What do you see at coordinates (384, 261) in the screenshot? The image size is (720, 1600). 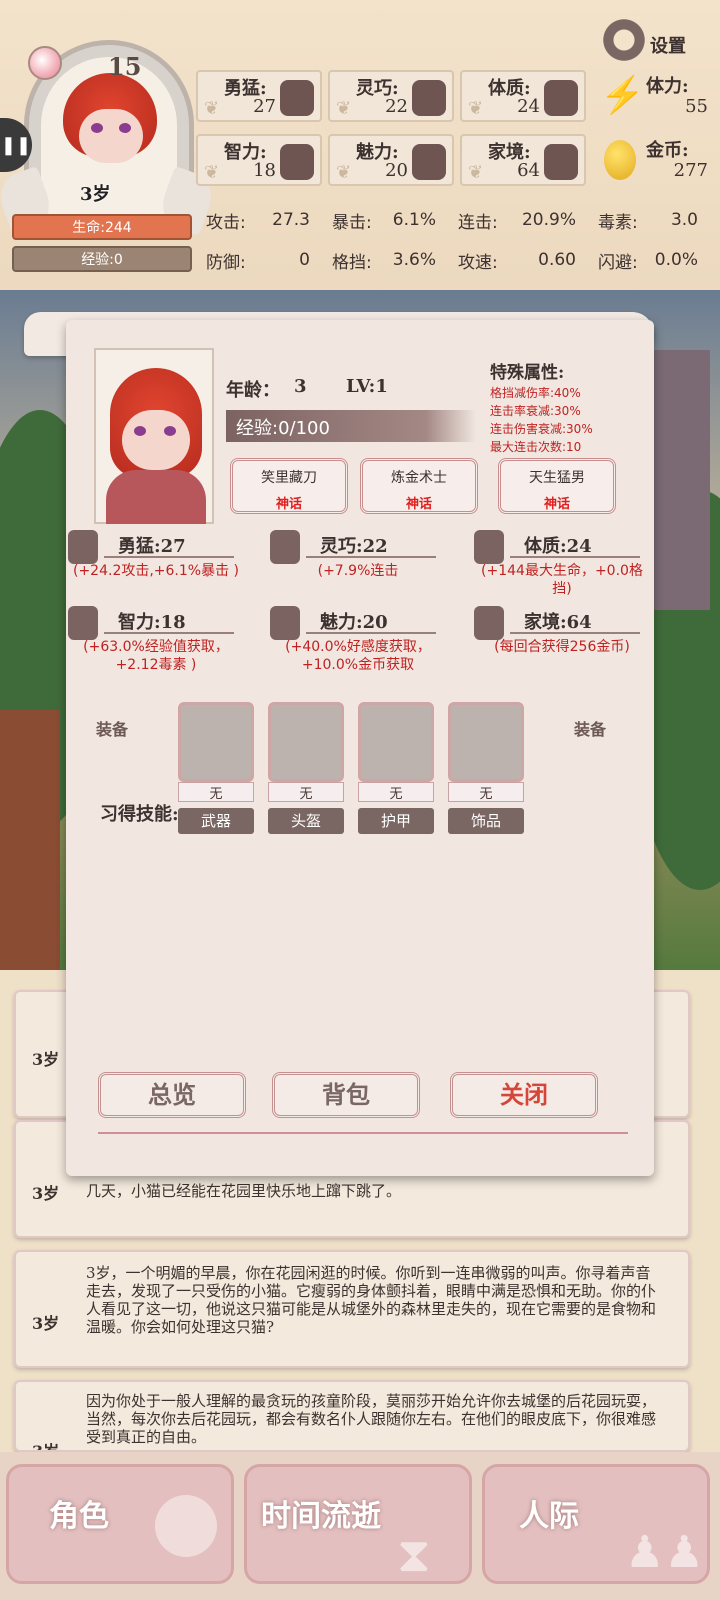 I see `stat-block: 格挡: 3.6%` at bounding box center [384, 261].